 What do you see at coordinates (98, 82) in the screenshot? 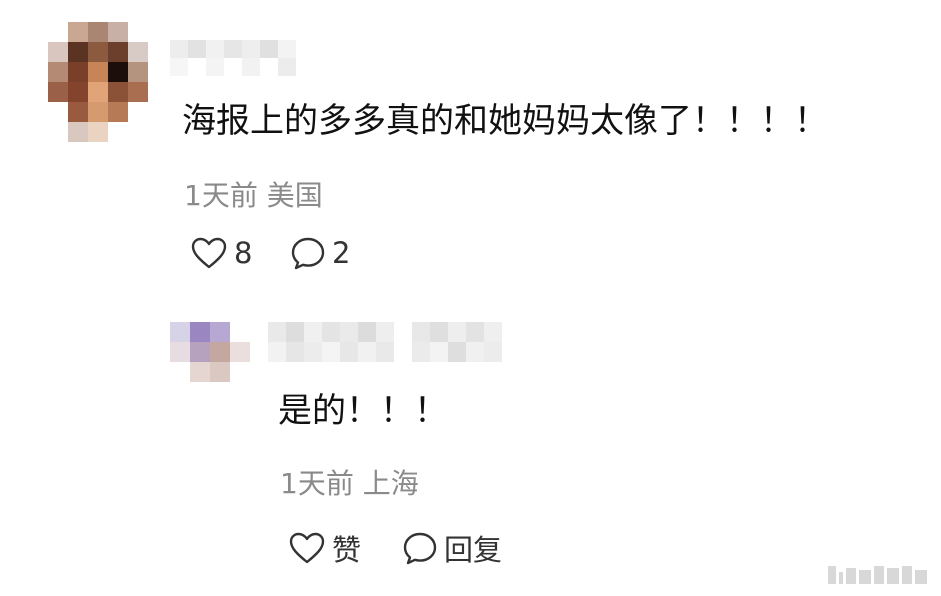
I see `commenter-avatar` at bounding box center [98, 82].